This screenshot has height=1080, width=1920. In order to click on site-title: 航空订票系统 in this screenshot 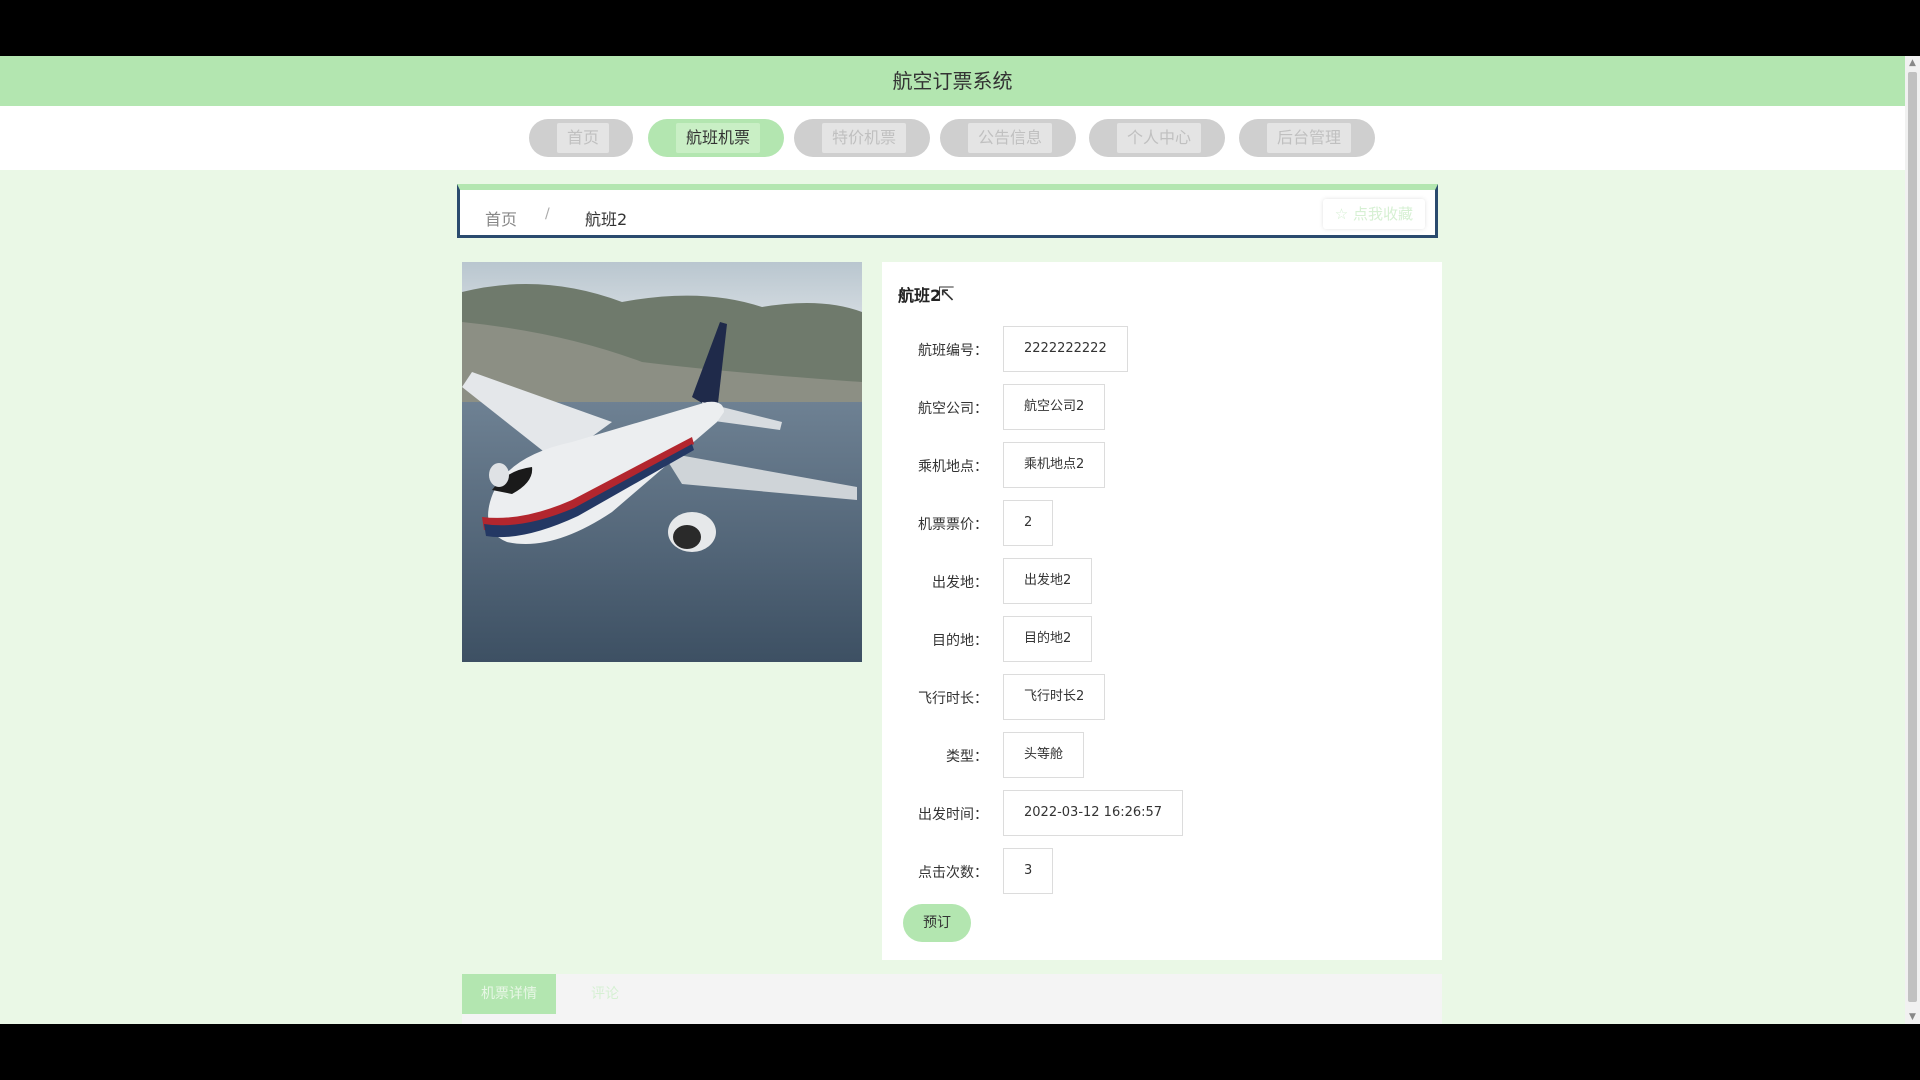, I will do `click(952, 81)`.